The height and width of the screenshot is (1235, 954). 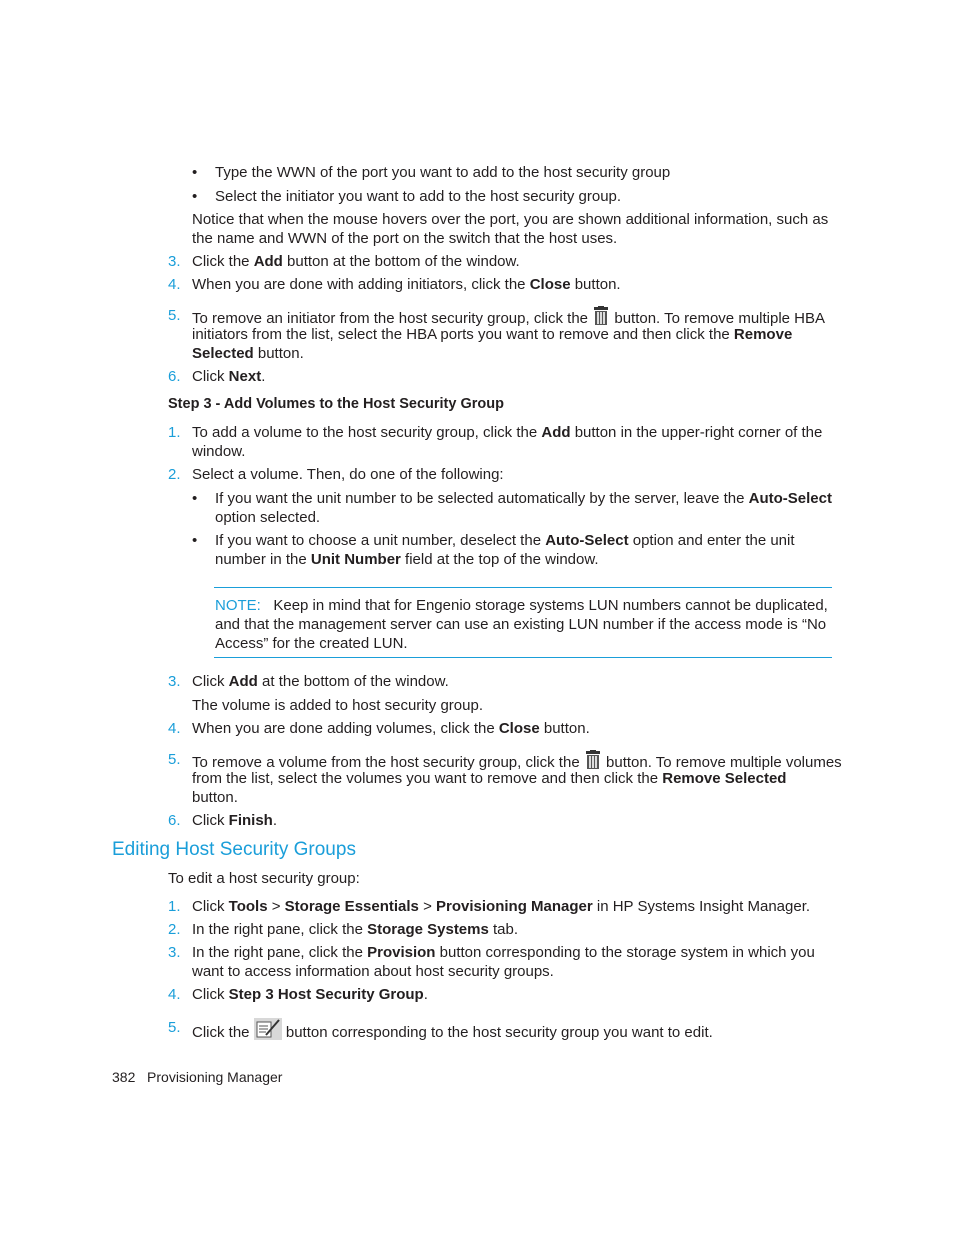 I want to click on edit-icon, so click(x=267, y=1031).